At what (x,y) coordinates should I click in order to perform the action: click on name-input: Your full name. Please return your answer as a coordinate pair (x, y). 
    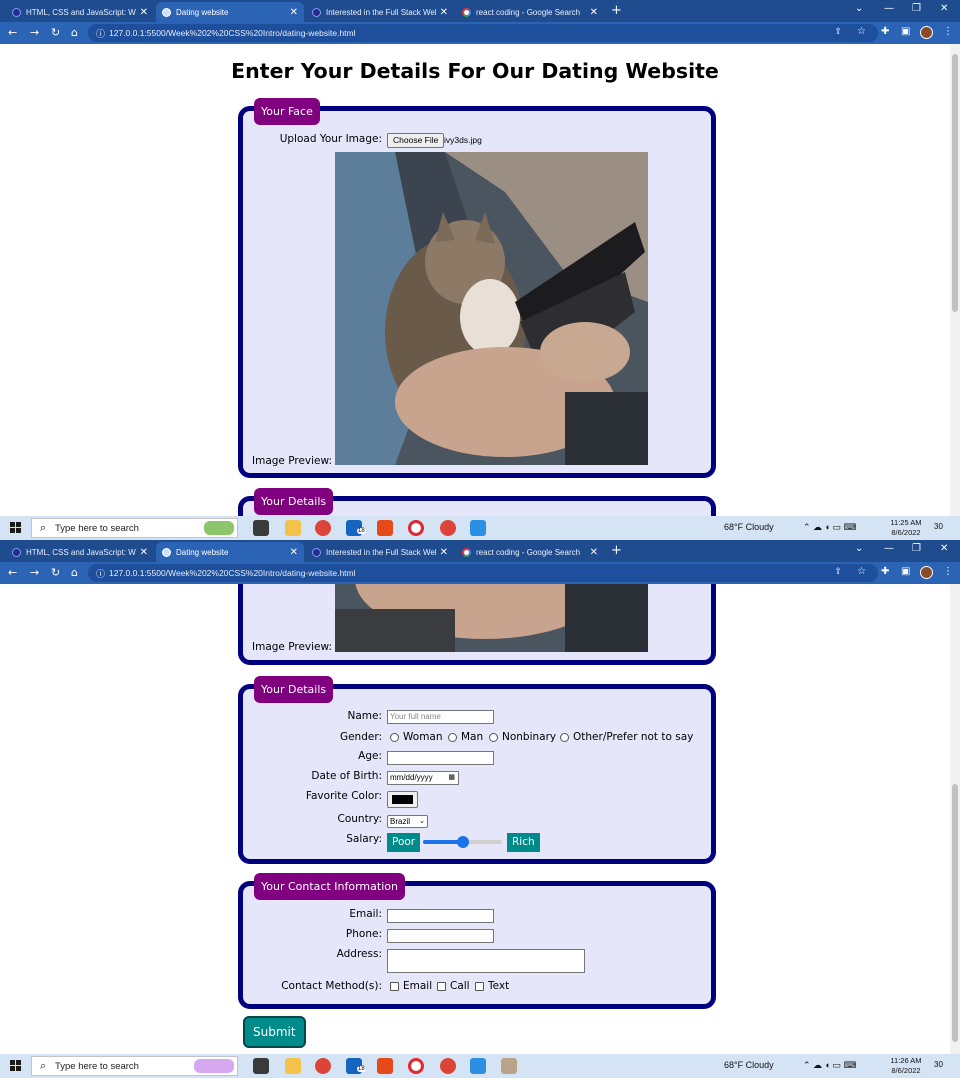
    Looking at the image, I should click on (440, 717).